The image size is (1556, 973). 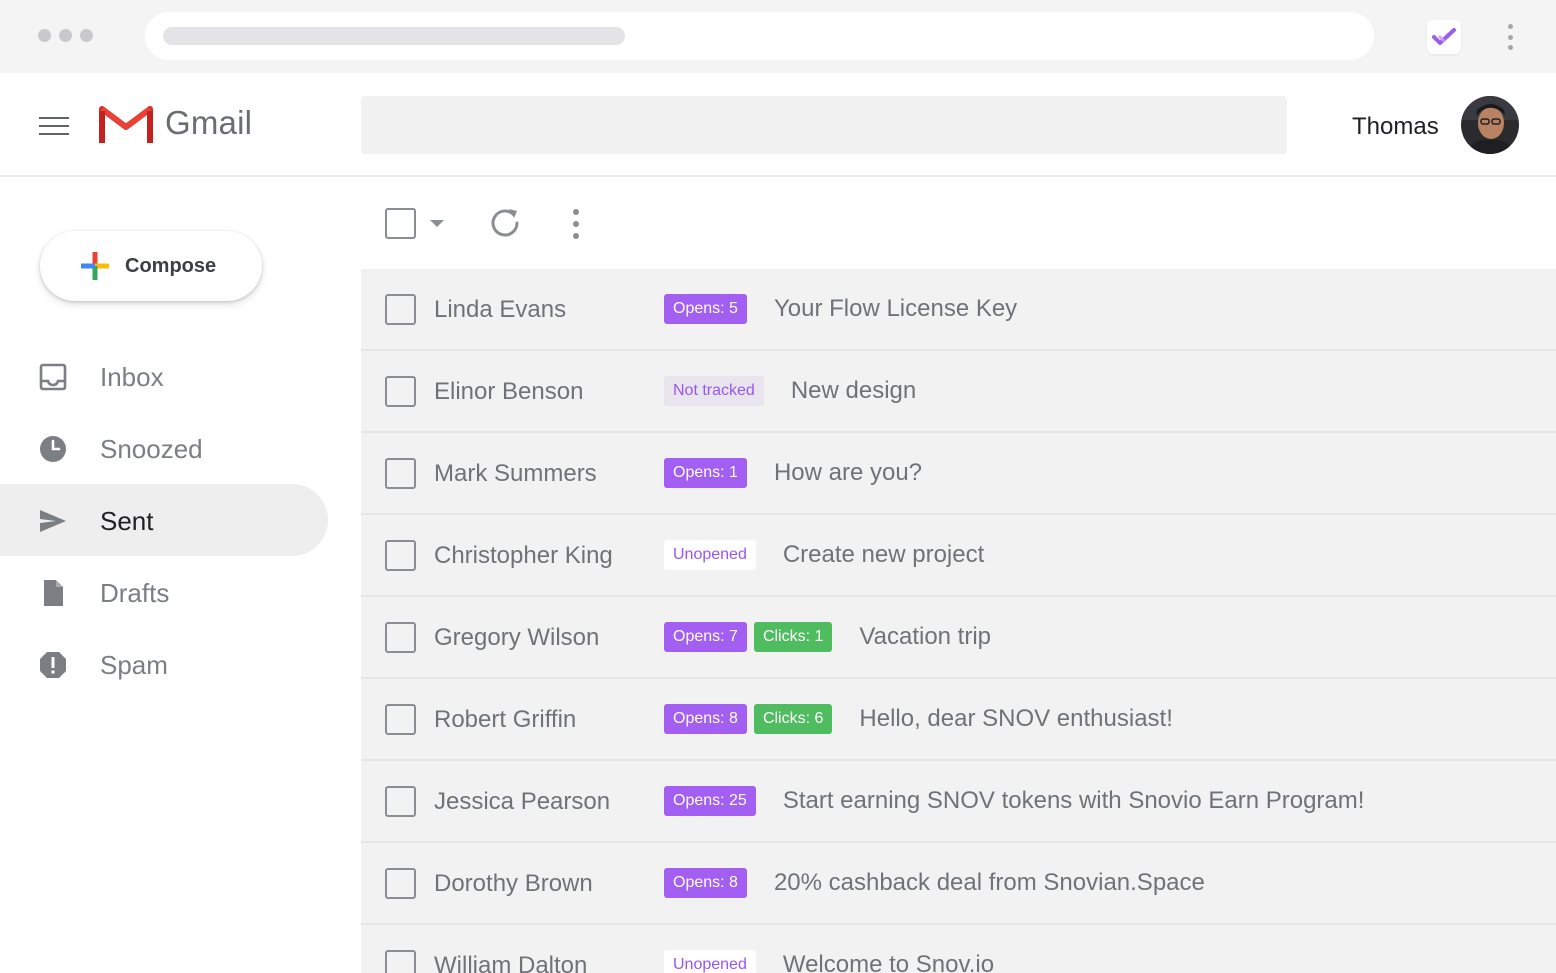 What do you see at coordinates (509, 391) in the screenshot?
I see `email-sender: Elinor Benson` at bounding box center [509, 391].